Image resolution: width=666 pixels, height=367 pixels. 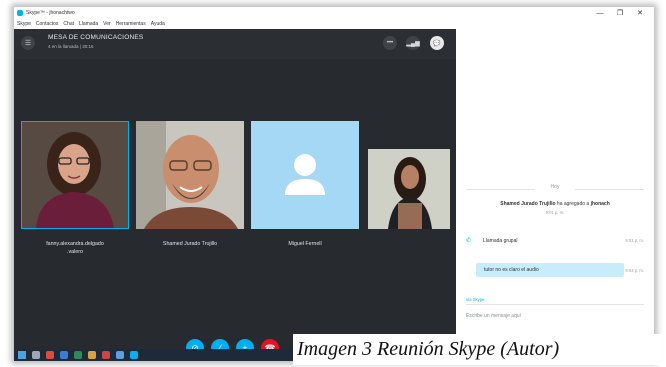 What do you see at coordinates (24, 24) in the screenshot?
I see `menu-item-skype: Skype` at bounding box center [24, 24].